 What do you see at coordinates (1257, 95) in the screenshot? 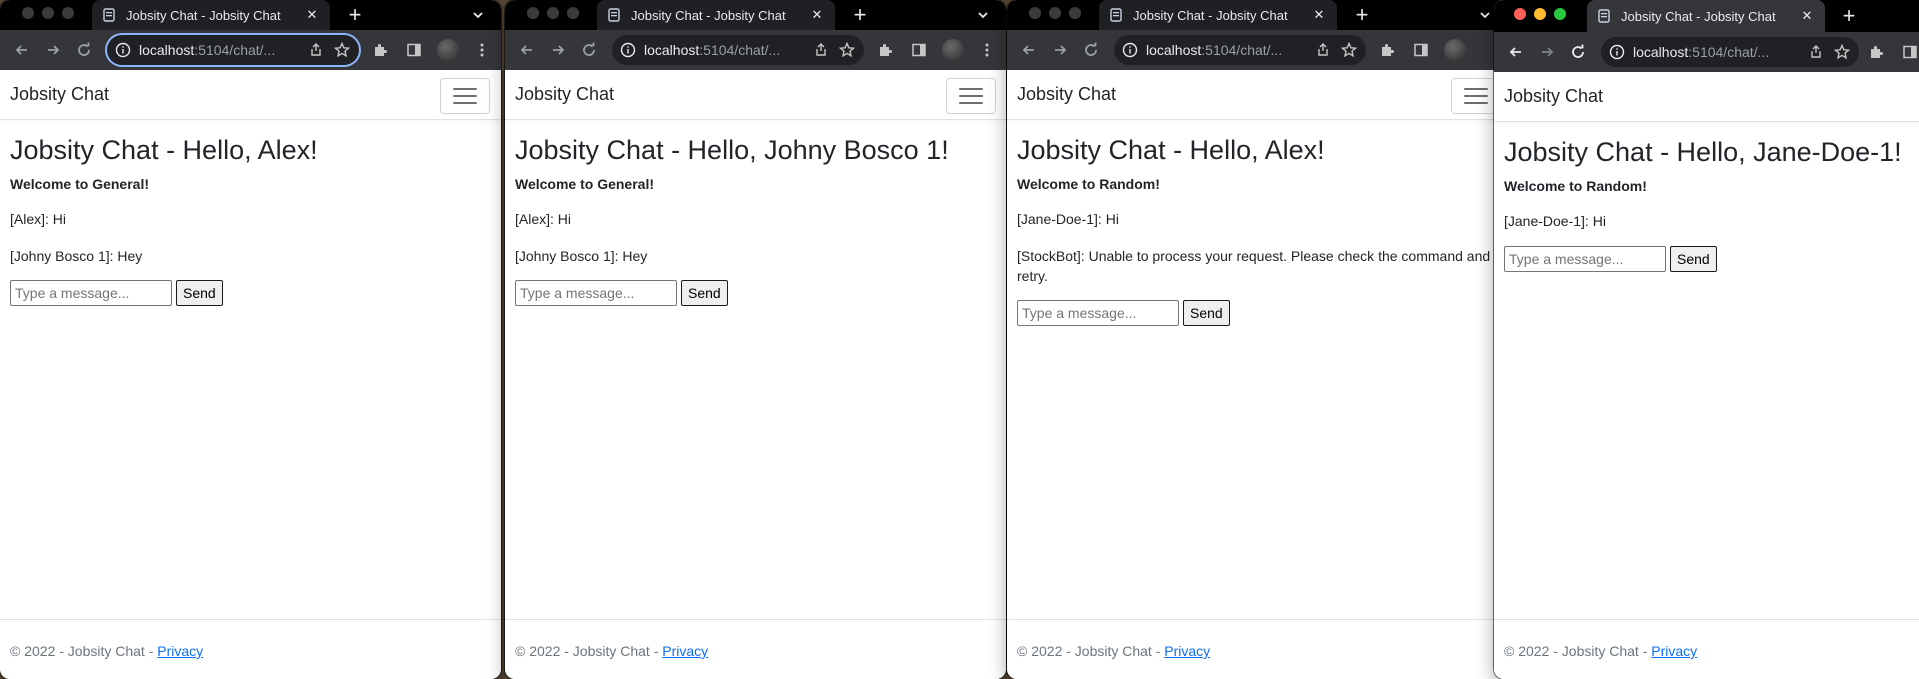
I see `navbar: Jobsity Chat` at bounding box center [1257, 95].